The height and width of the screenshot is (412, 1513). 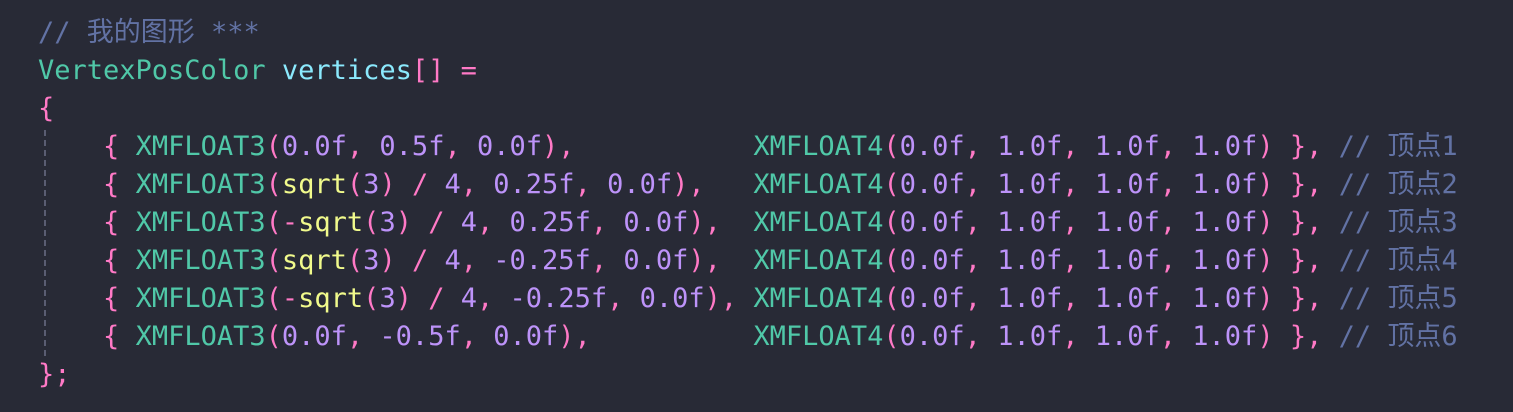 I want to click on code-number: -0.5f, so click(x=420, y=336).